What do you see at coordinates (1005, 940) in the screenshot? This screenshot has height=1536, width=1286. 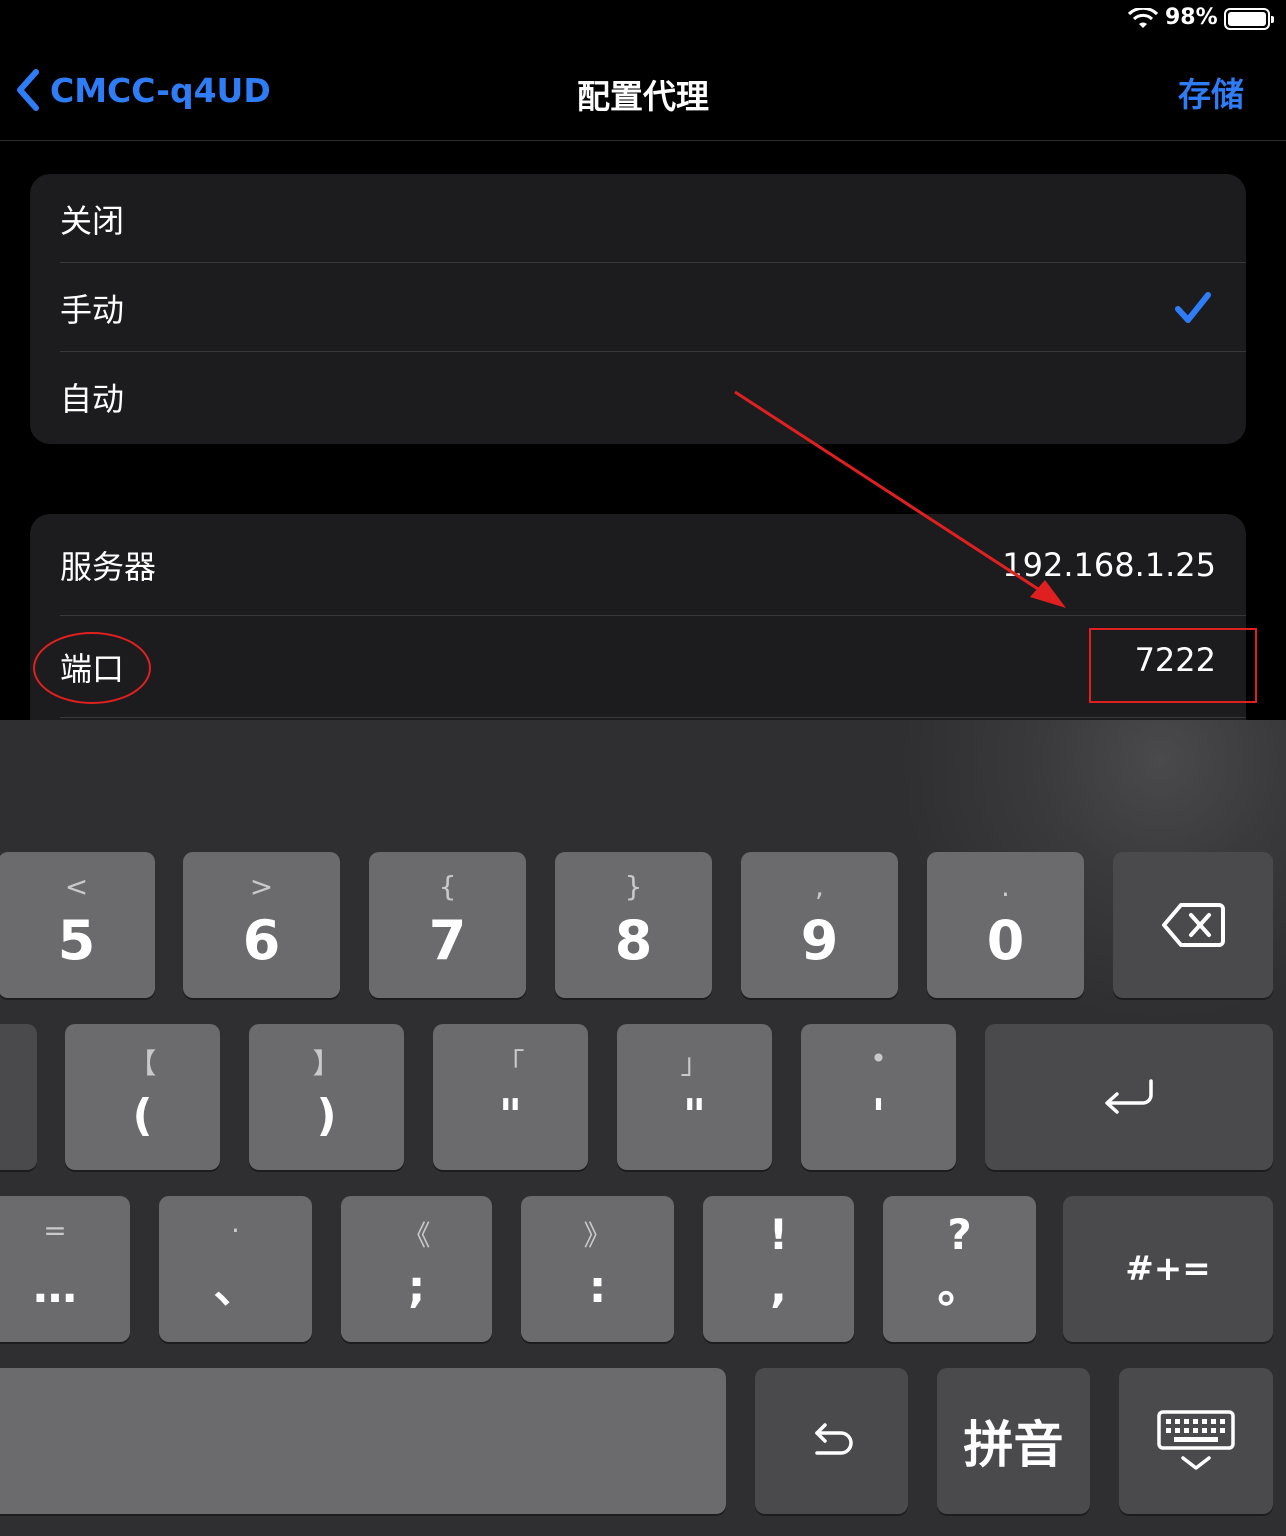 I see `key-main: 0` at bounding box center [1005, 940].